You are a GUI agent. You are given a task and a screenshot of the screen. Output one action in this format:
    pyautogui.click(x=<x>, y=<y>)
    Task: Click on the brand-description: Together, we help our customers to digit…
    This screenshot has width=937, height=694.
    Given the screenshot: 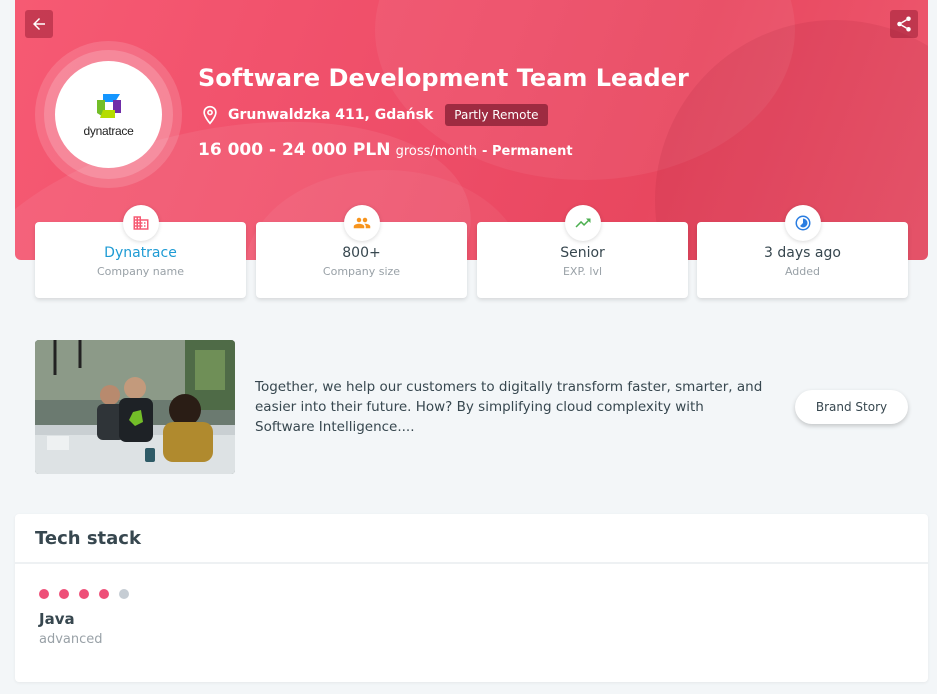 What is the action you would take?
    pyautogui.click(x=509, y=407)
    